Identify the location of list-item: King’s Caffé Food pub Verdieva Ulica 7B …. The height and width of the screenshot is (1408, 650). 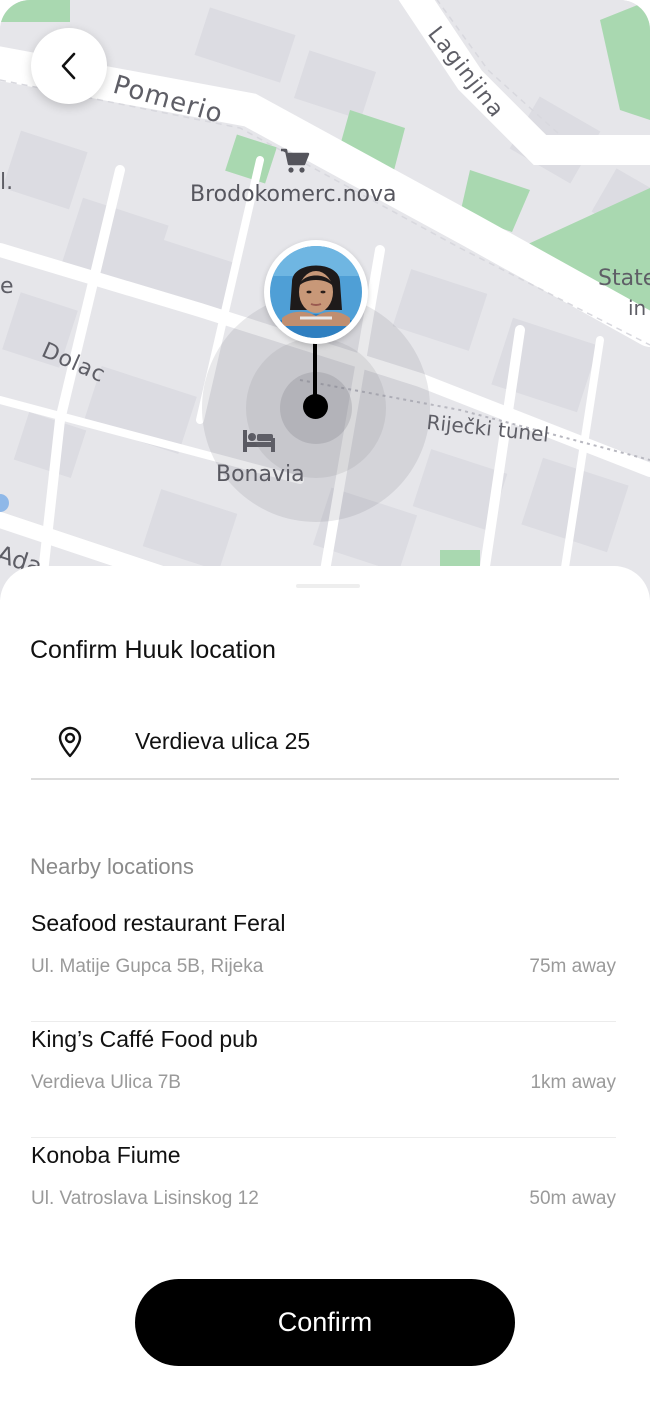
(323, 1080).